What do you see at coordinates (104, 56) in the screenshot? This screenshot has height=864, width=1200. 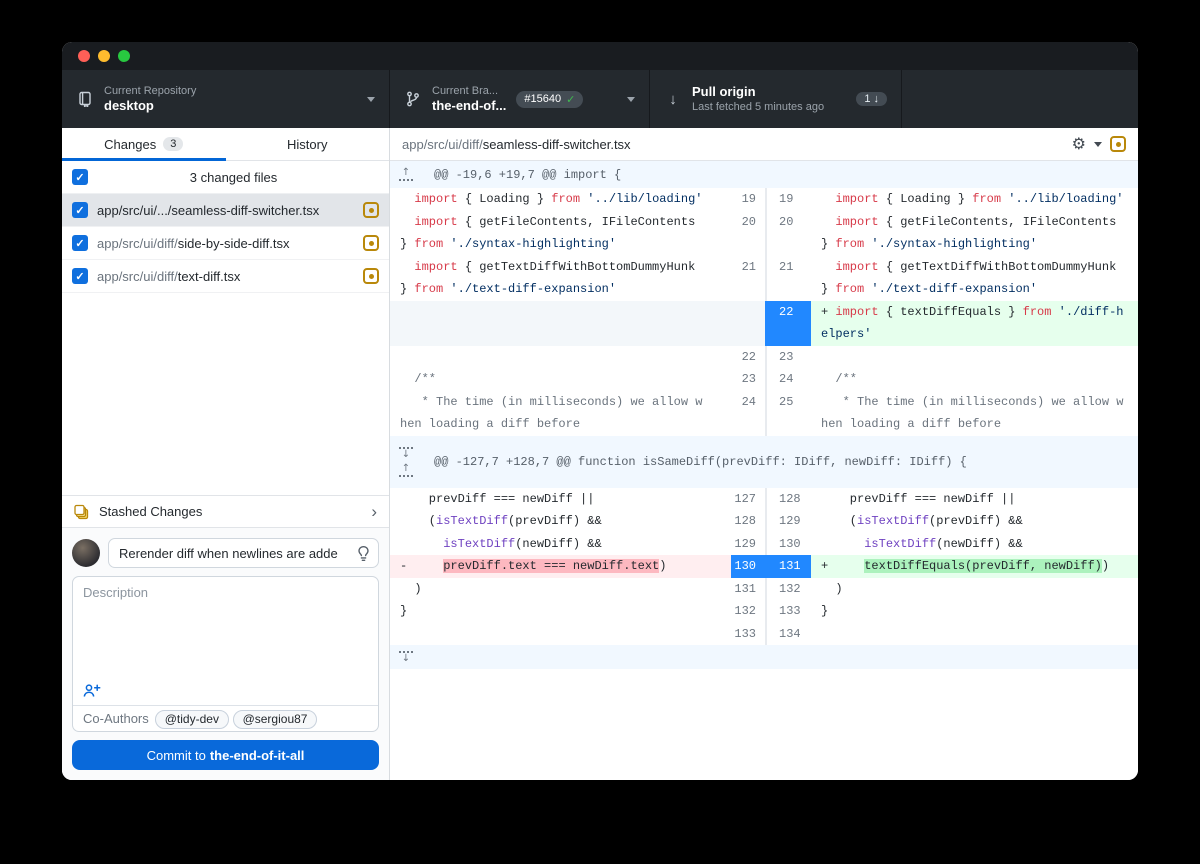 I see `minimize-window-button` at bounding box center [104, 56].